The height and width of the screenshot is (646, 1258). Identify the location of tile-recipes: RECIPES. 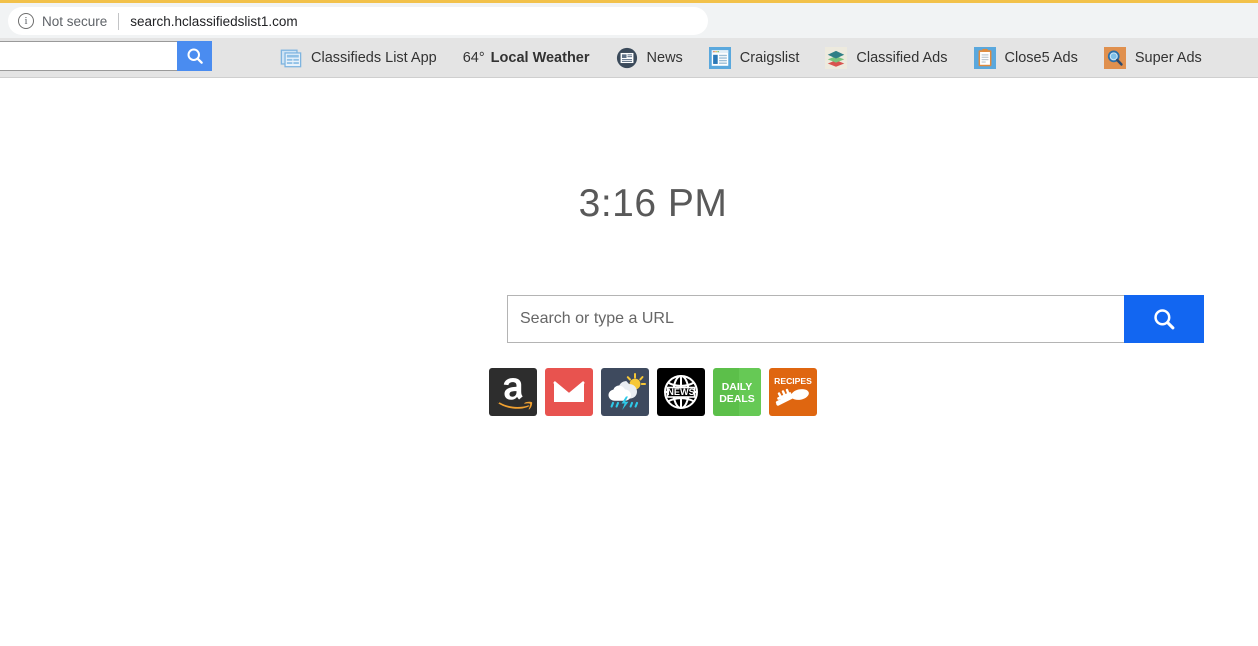
(793, 392).